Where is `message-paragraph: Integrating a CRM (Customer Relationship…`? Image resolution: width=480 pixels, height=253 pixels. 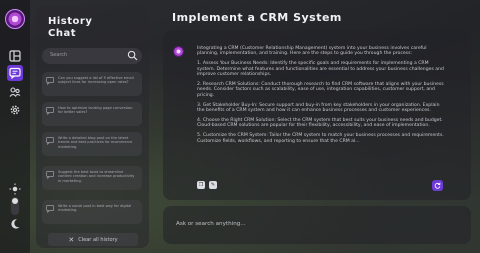 message-paragraph: Integrating a CRM (Customer Relationship… is located at coordinates (312, 51).